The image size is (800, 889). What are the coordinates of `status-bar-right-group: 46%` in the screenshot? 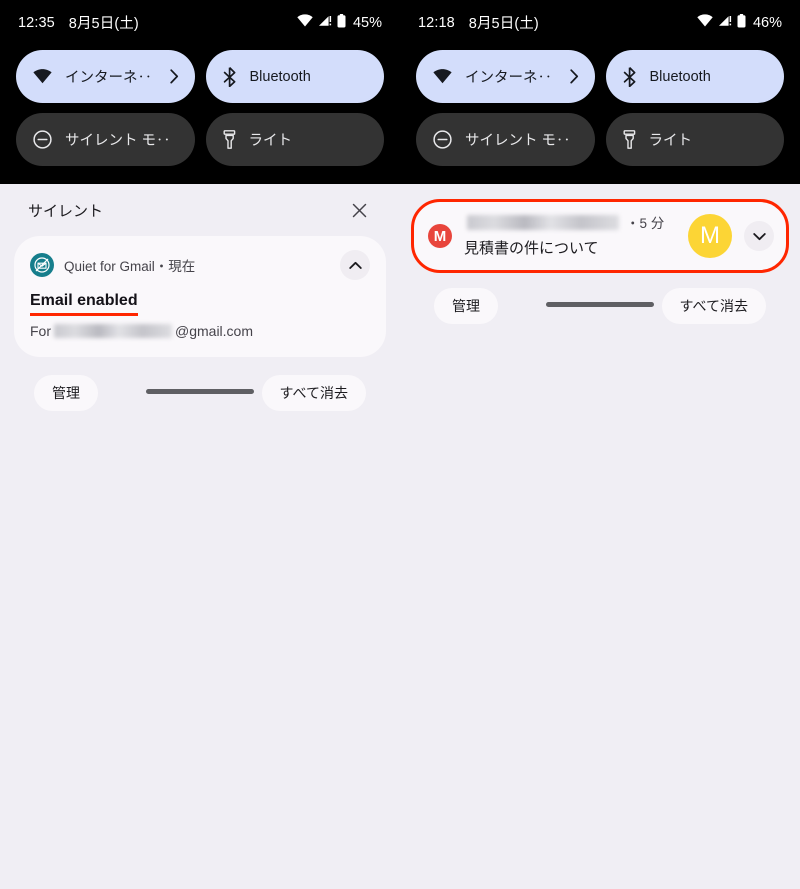 It's located at (739, 22).